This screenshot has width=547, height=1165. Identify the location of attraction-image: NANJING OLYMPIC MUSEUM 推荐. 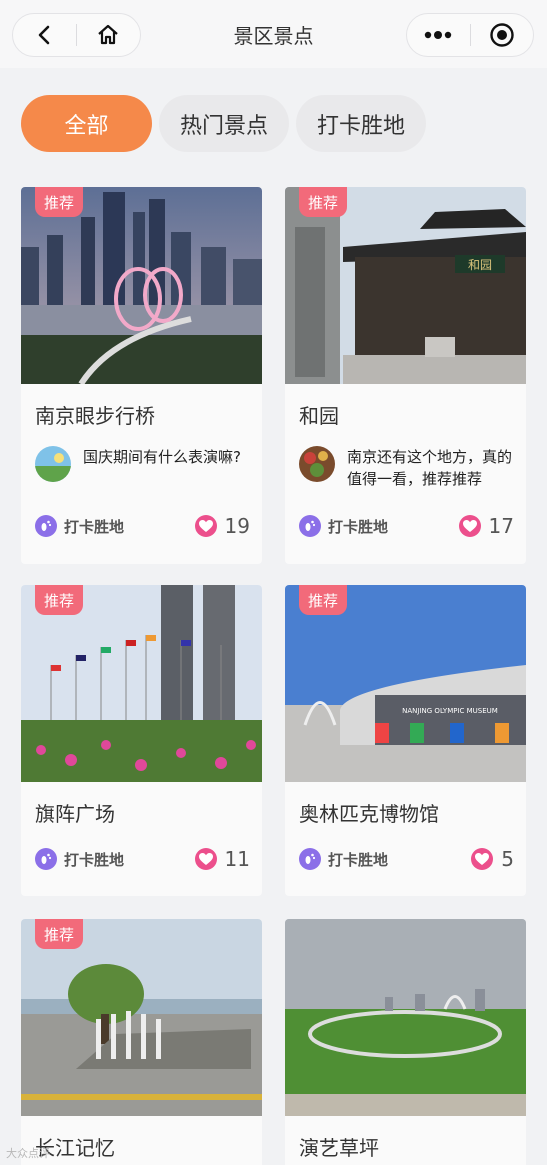
(405, 683).